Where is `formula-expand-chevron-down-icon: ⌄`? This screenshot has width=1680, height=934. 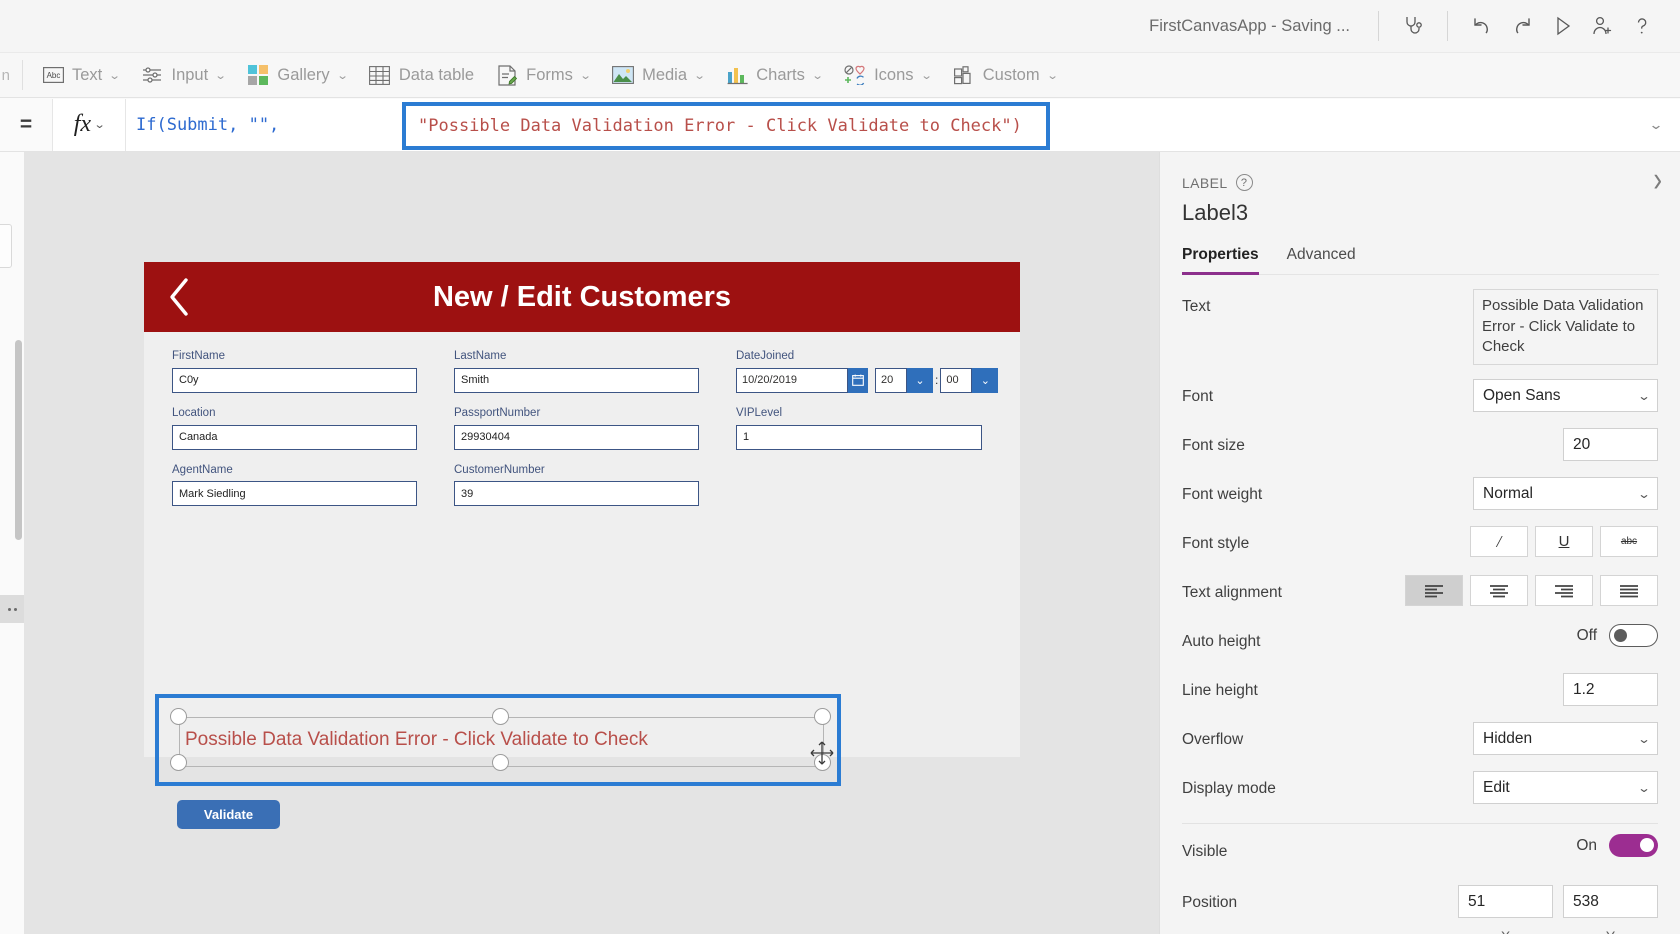
formula-expand-chevron-down-icon: ⌄ is located at coordinates (1651, 124).